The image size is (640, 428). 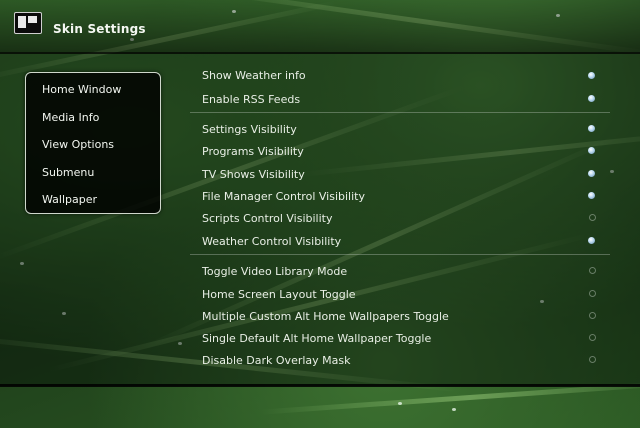 What do you see at coordinates (253, 174) in the screenshot?
I see `setting-tv-shows-visibility: TV Shows Visibility` at bounding box center [253, 174].